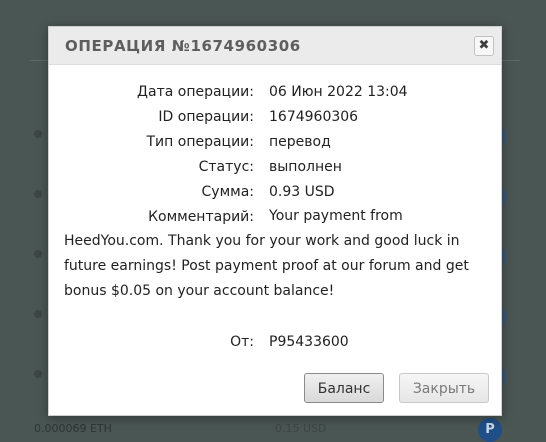  I want to click on payeer-icon: P, so click(490, 430).